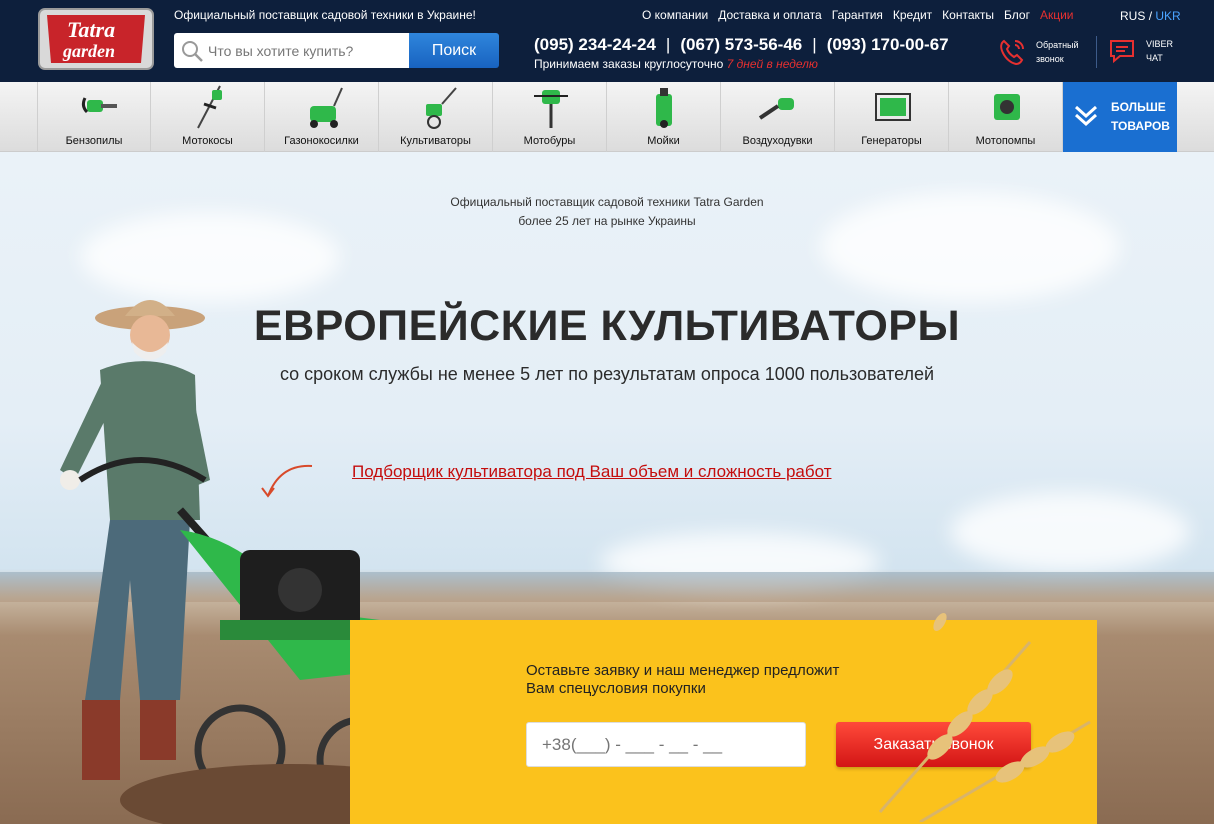 The width and height of the screenshot is (1214, 824). I want to click on phone-1: (095) 234-24-24, so click(595, 45).